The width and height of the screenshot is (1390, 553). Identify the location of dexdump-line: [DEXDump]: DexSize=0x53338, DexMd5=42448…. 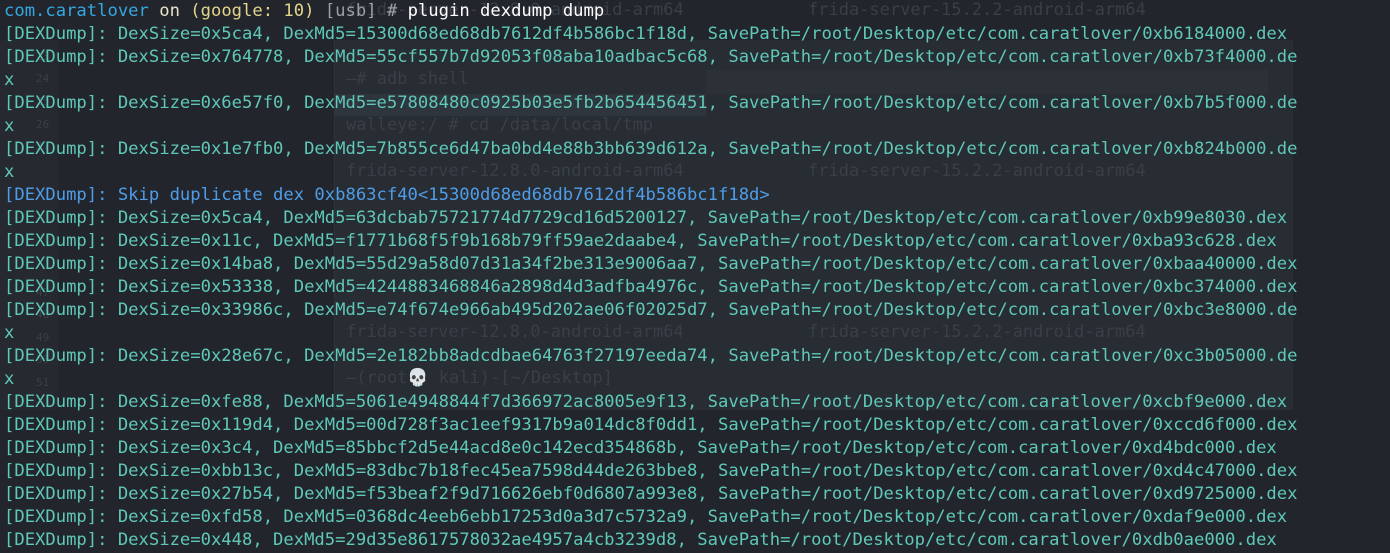
(651, 287).